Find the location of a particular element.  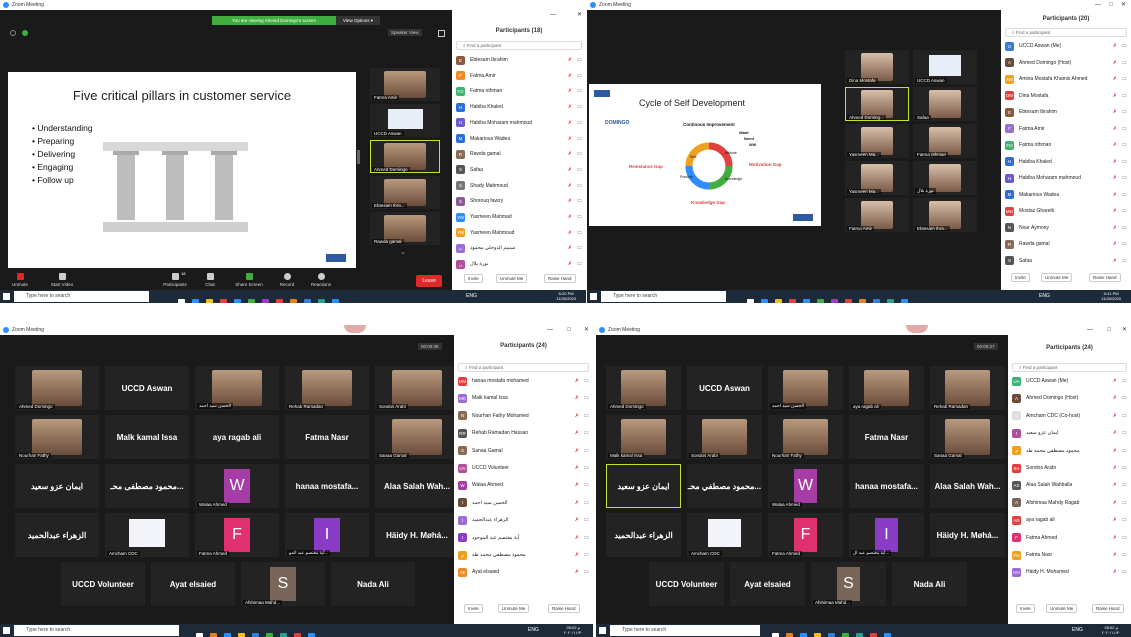

participant-row: FO Fatma othman ✗ ▭ is located at coordinates (1066, 145).